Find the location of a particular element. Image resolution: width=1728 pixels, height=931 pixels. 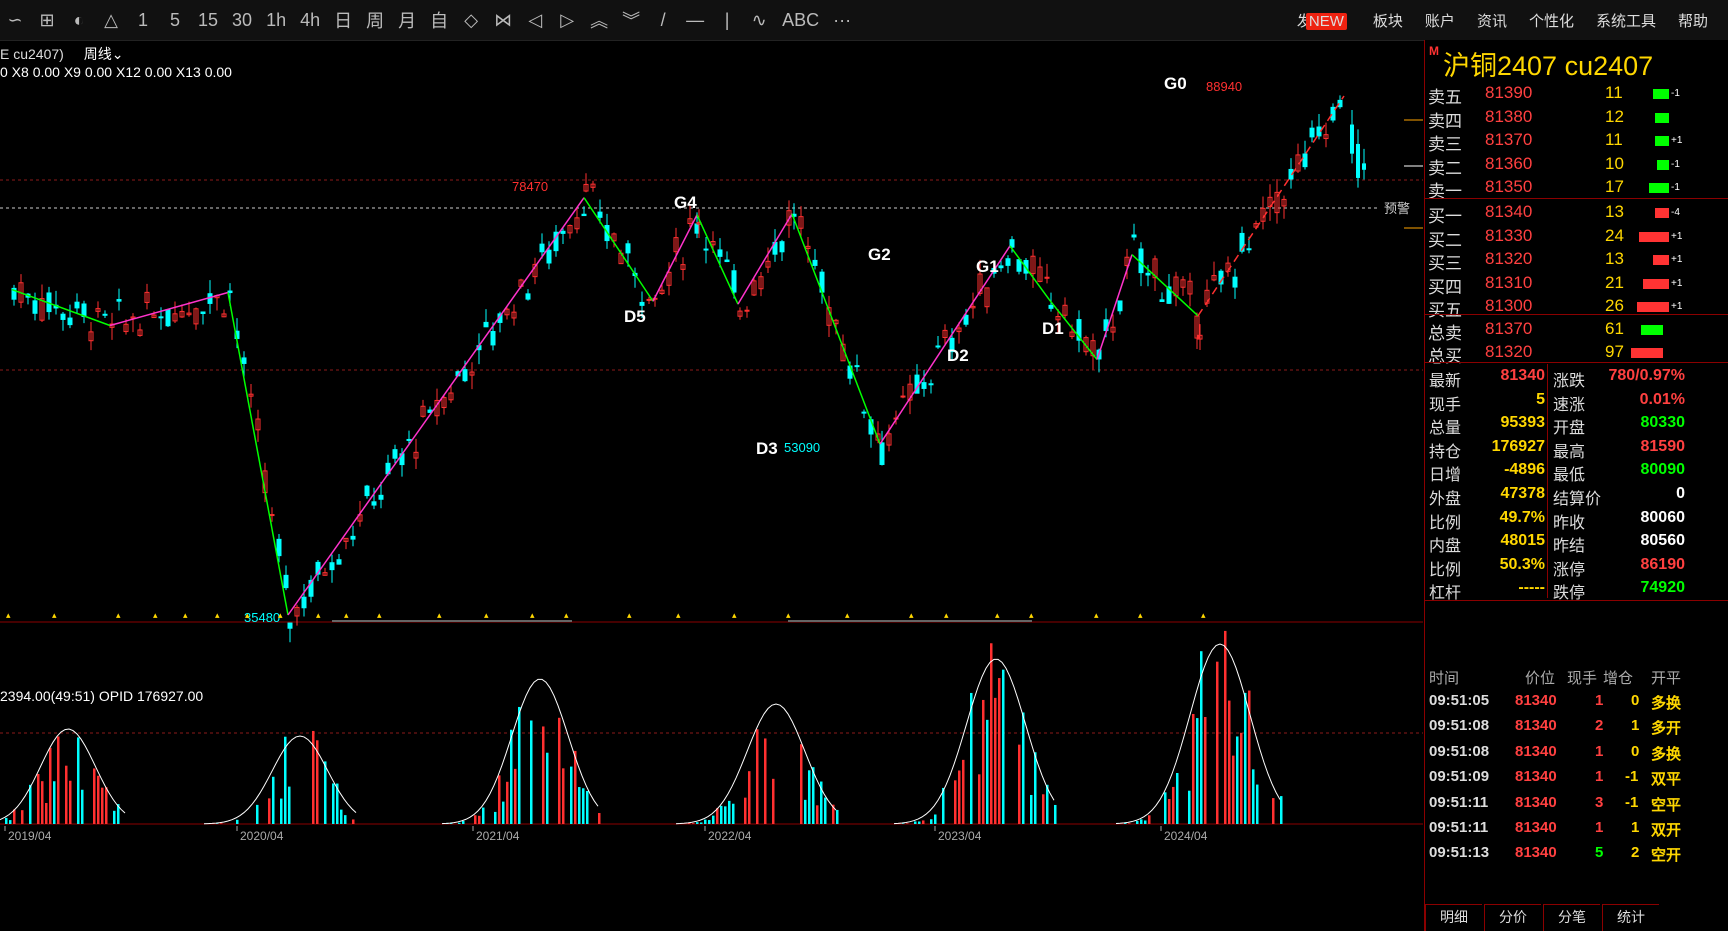

toolbar-button-8: 1h is located at coordinates (276, 20).